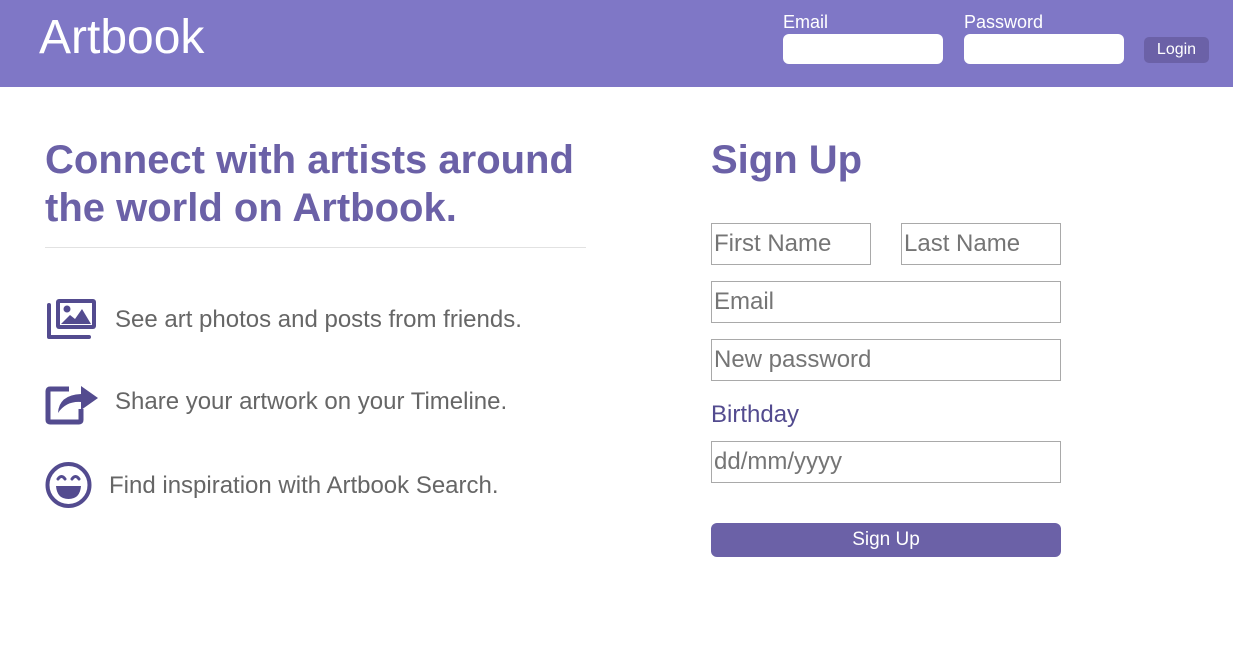 The height and width of the screenshot is (663, 1233). Describe the element at coordinates (886, 462) in the screenshot. I see `birthday-input` at that location.